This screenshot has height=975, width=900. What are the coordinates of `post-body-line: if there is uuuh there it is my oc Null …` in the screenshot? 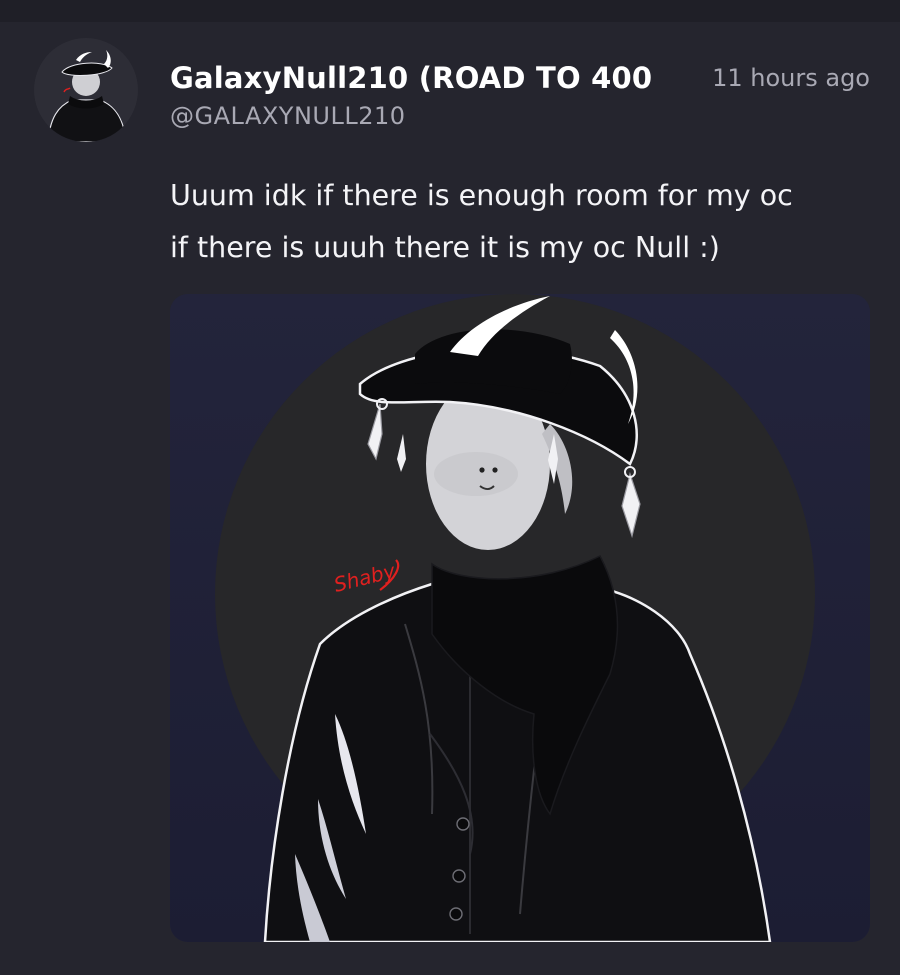 It's located at (445, 247).